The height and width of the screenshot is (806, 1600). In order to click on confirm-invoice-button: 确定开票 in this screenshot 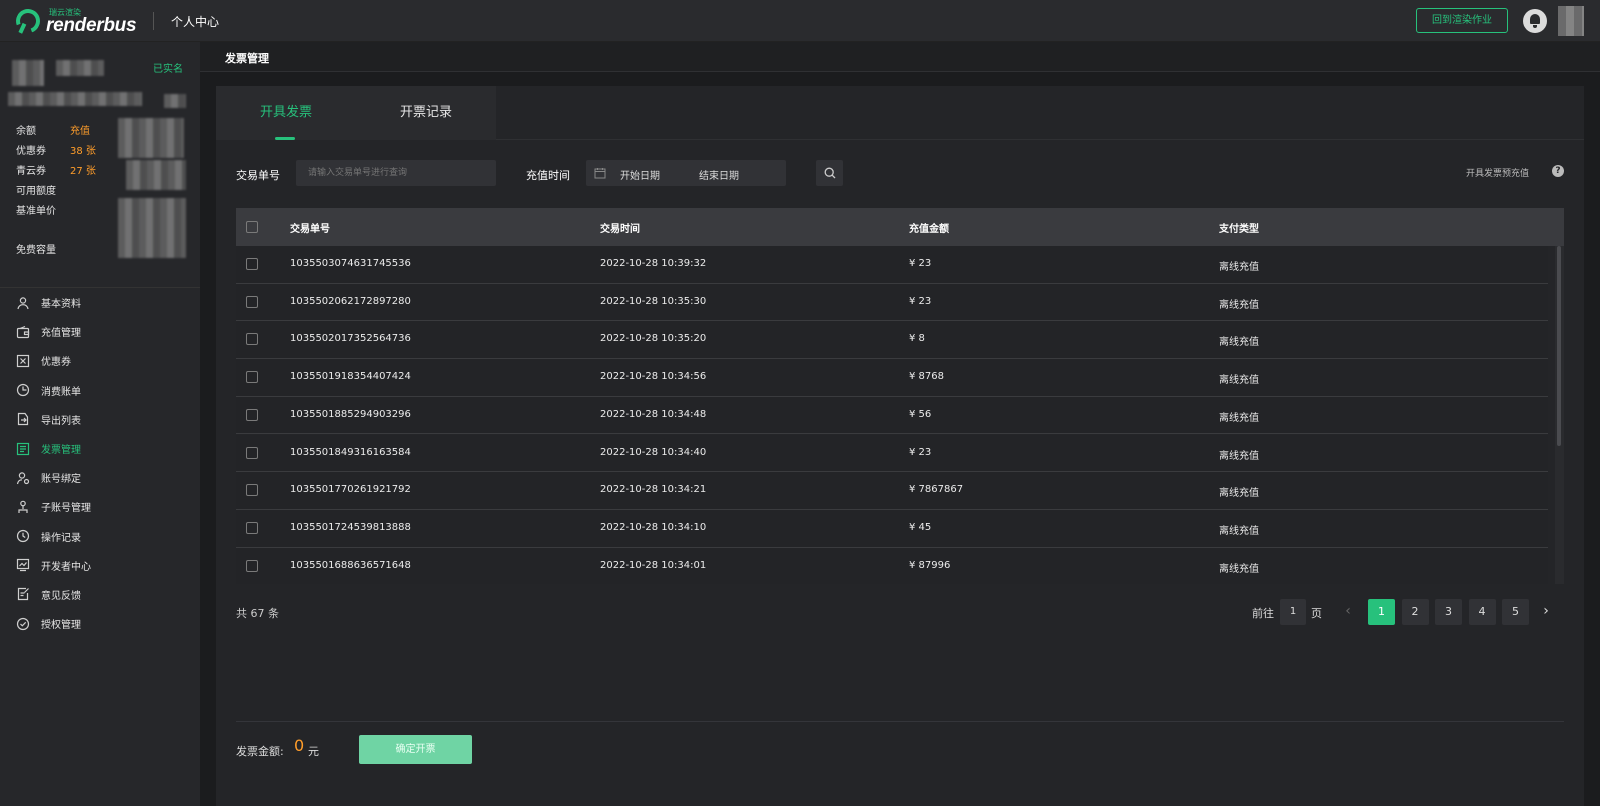, I will do `click(415, 749)`.